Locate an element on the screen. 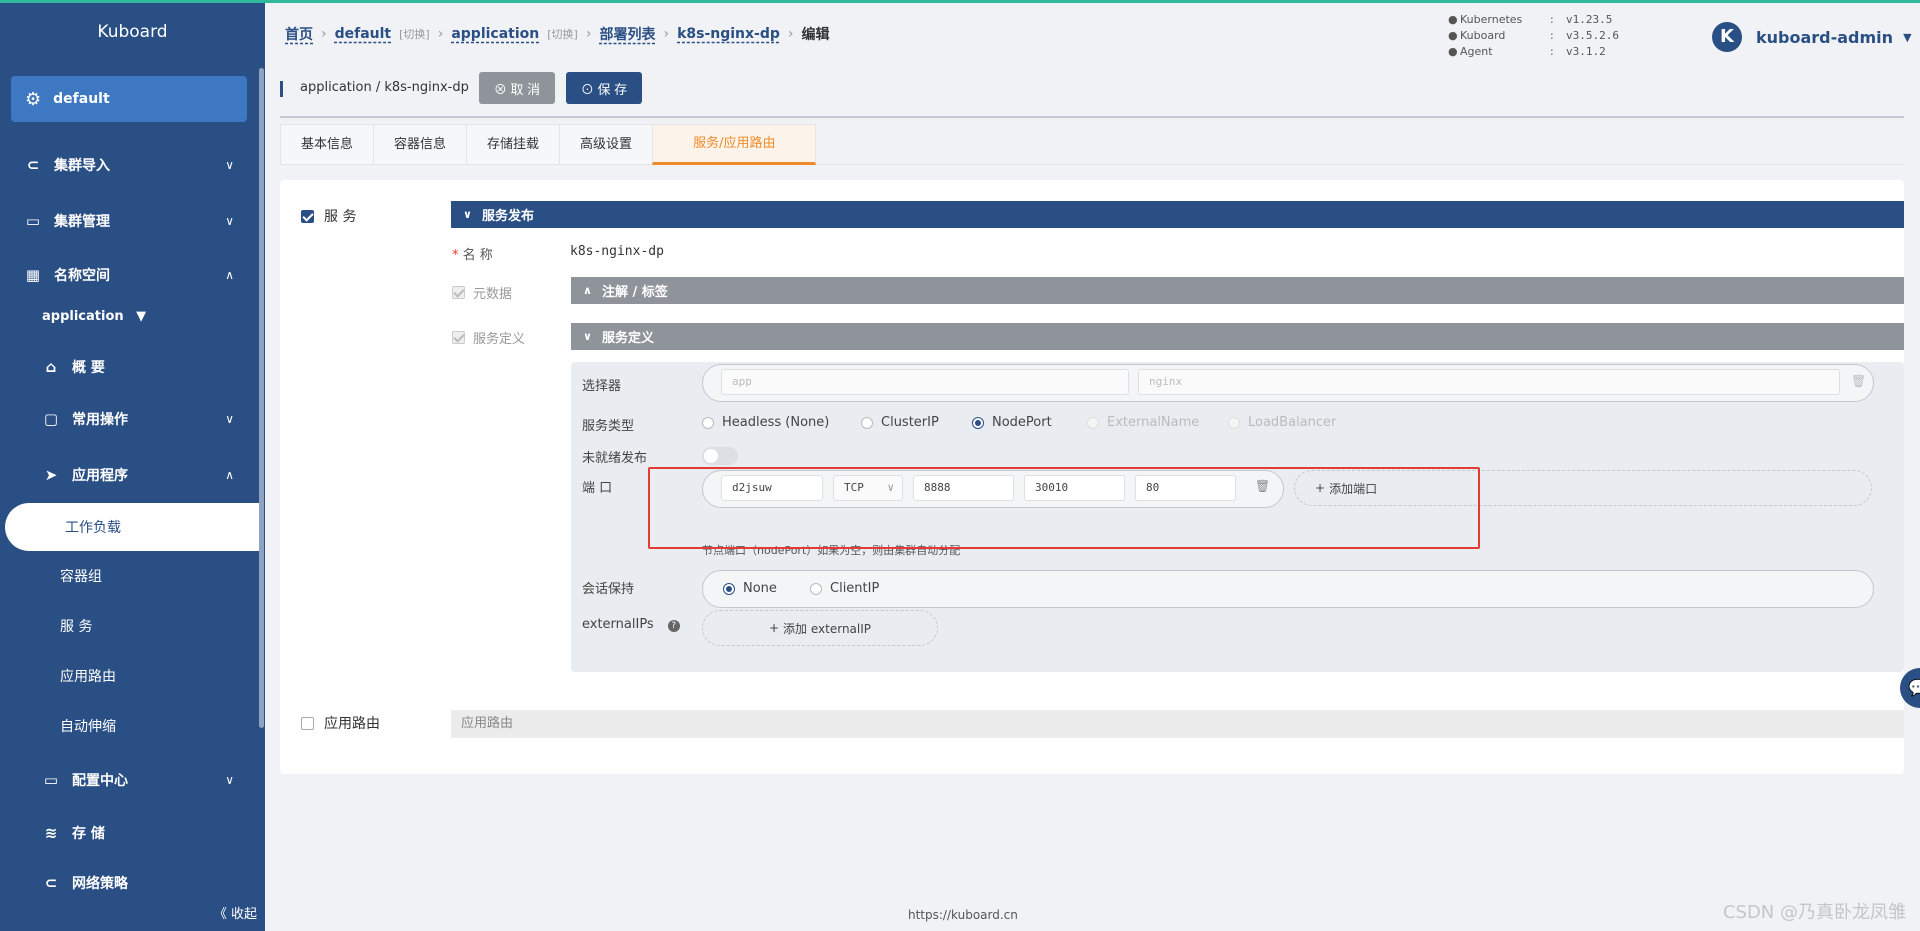 The width and height of the screenshot is (1920, 931). service-definition-bar: ∨ 服务定义 is located at coordinates (1237, 336).